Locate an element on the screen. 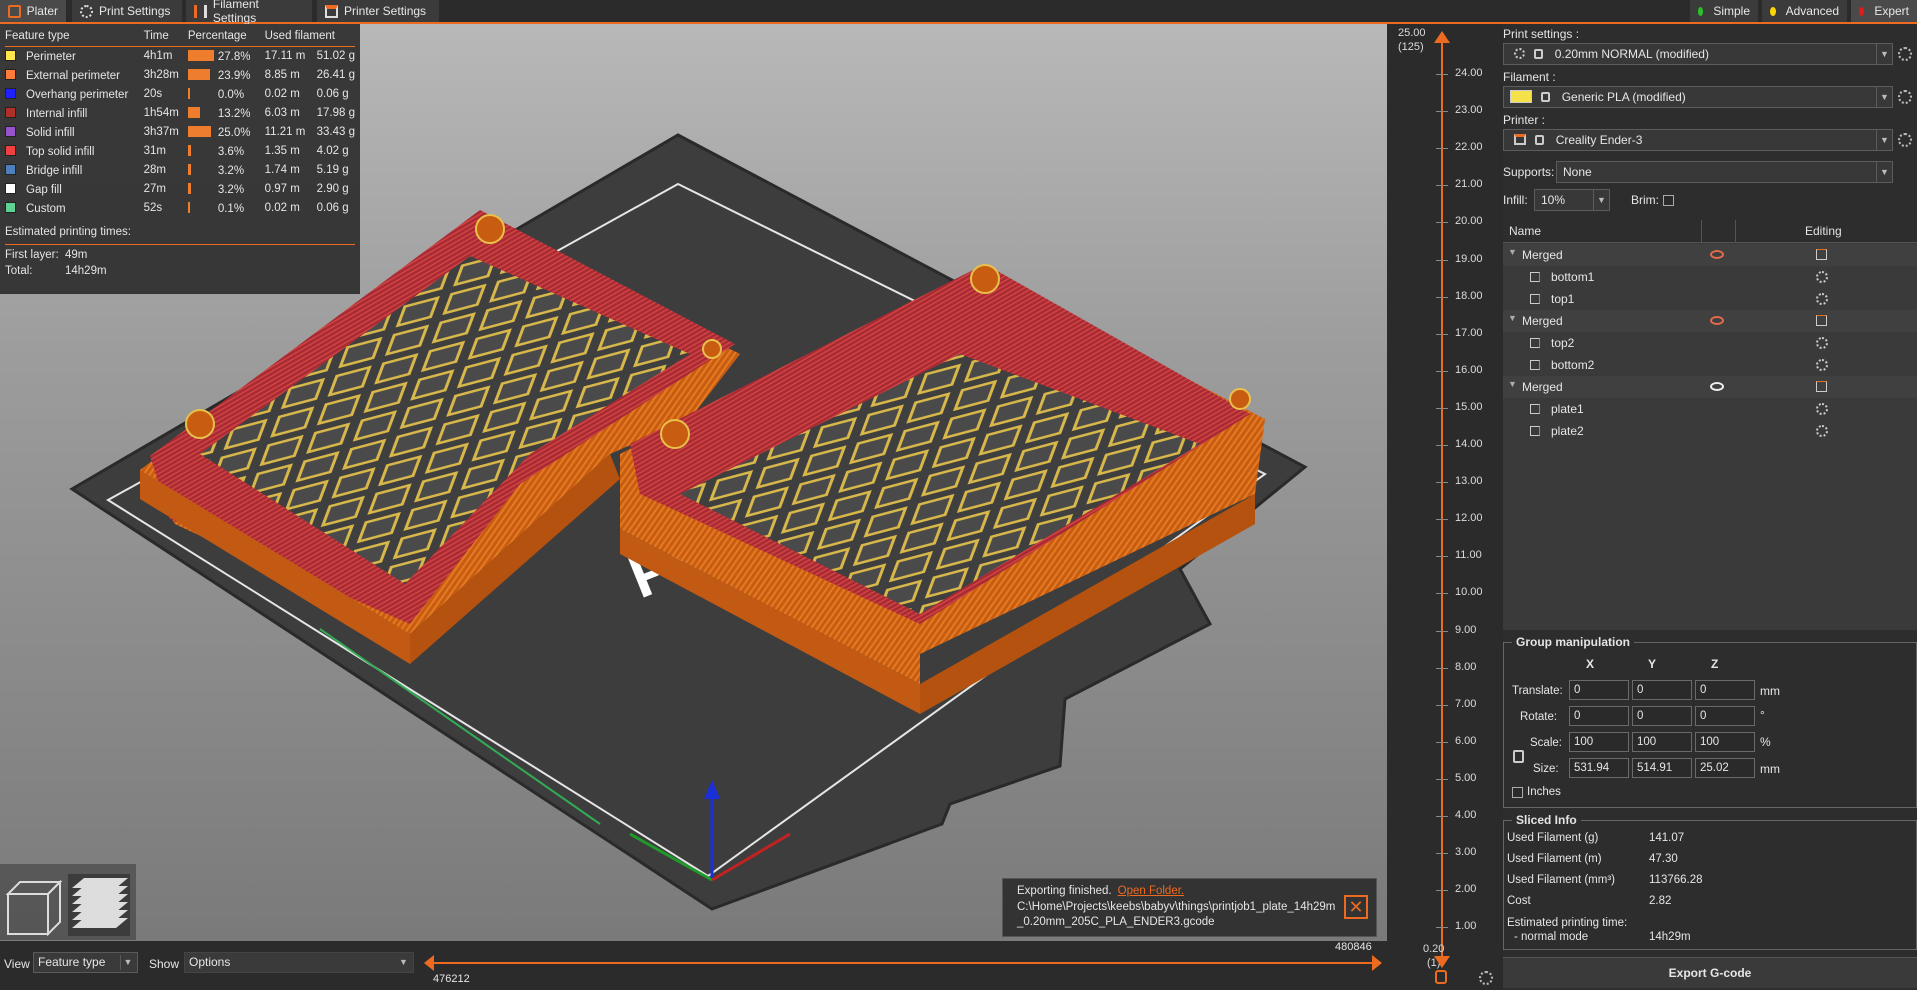  supports-value: None is located at coordinates (1577, 172).